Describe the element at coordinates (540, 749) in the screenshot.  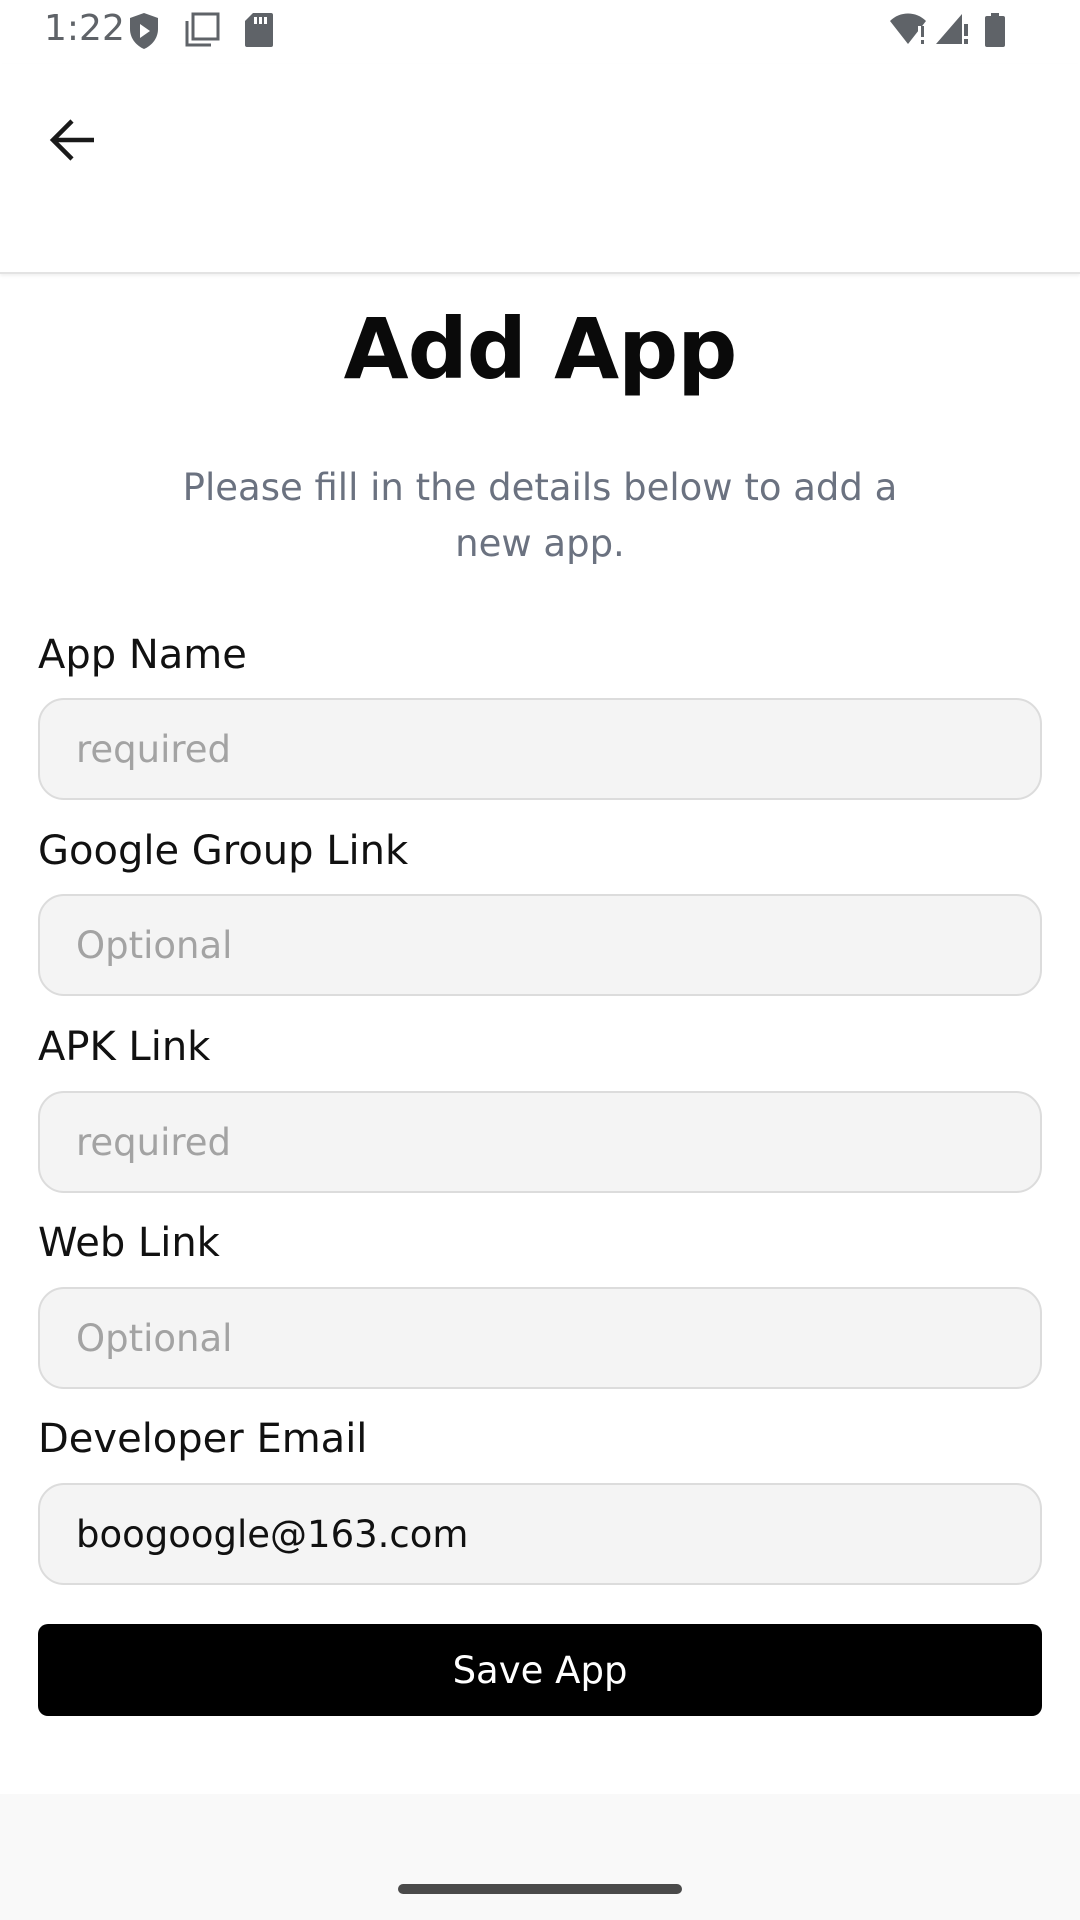
I see `app-name-input` at that location.